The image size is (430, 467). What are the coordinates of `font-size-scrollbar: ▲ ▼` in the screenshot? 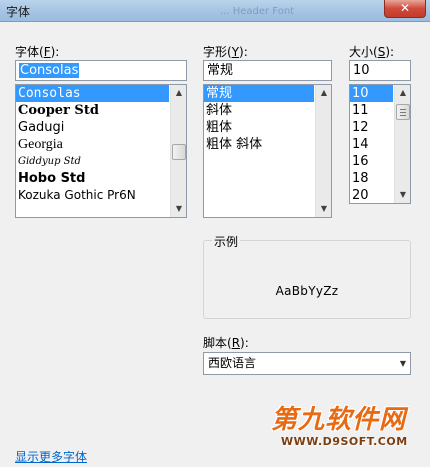 It's located at (402, 144).